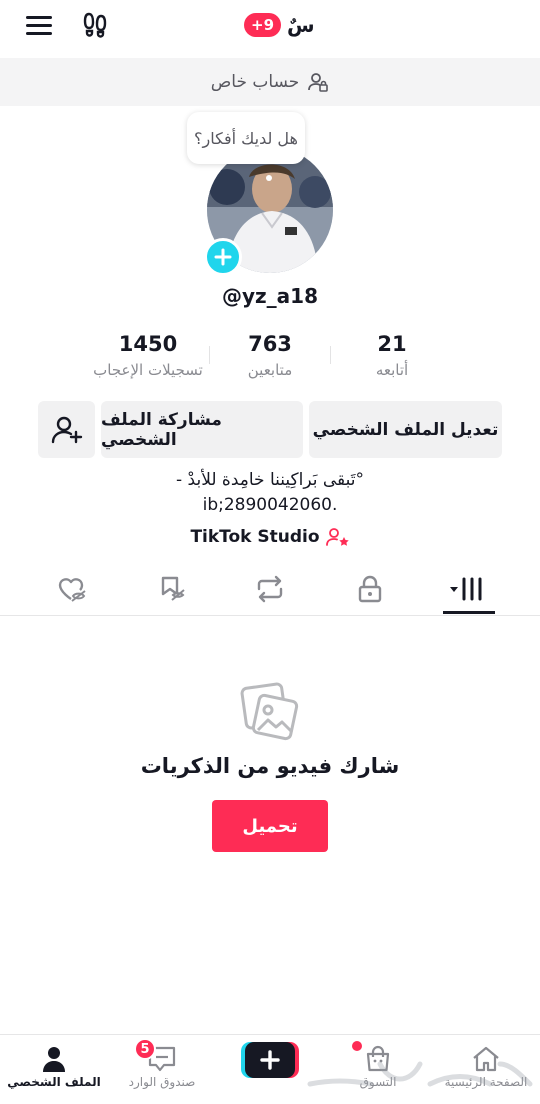 Image resolution: width=540 pixels, height=1104 pixels. What do you see at coordinates (148, 344) in the screenshot?
I see `likes-count: 1450` at bounding box center [148, 344].